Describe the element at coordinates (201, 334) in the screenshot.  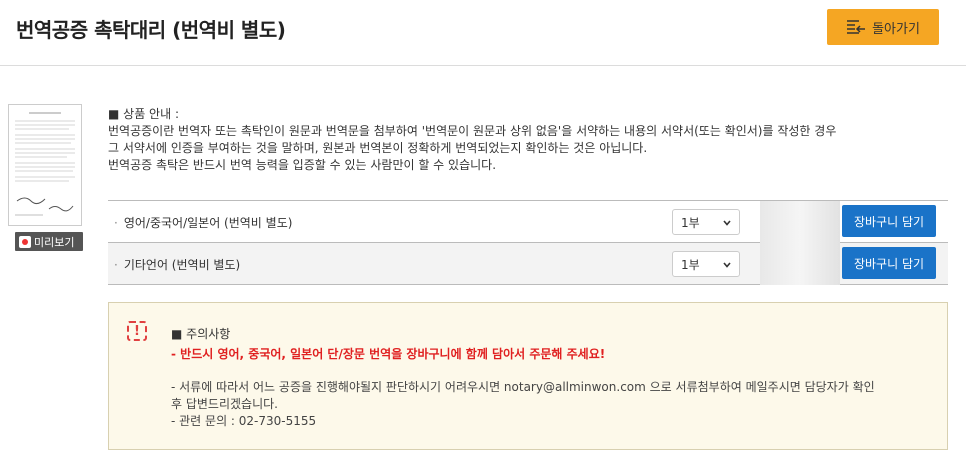
I see `notice-title: ■ 주의사항` at that location.